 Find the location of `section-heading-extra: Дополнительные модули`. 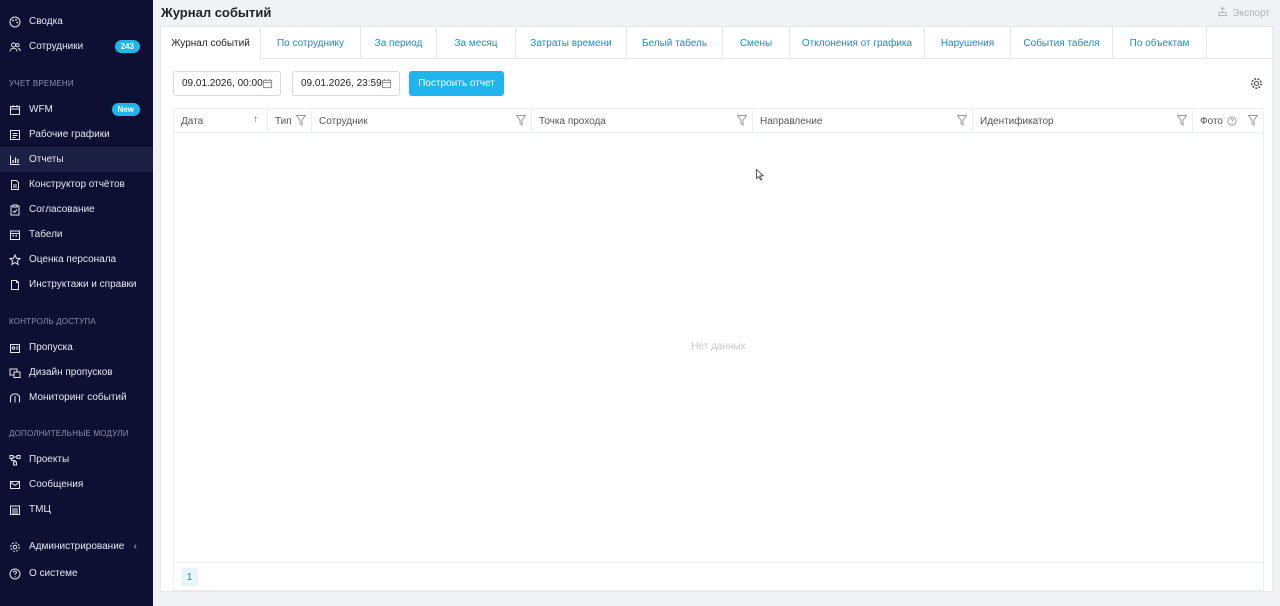

section-heading-extra: Дополнительные модули is located at coordinates (69, 433).